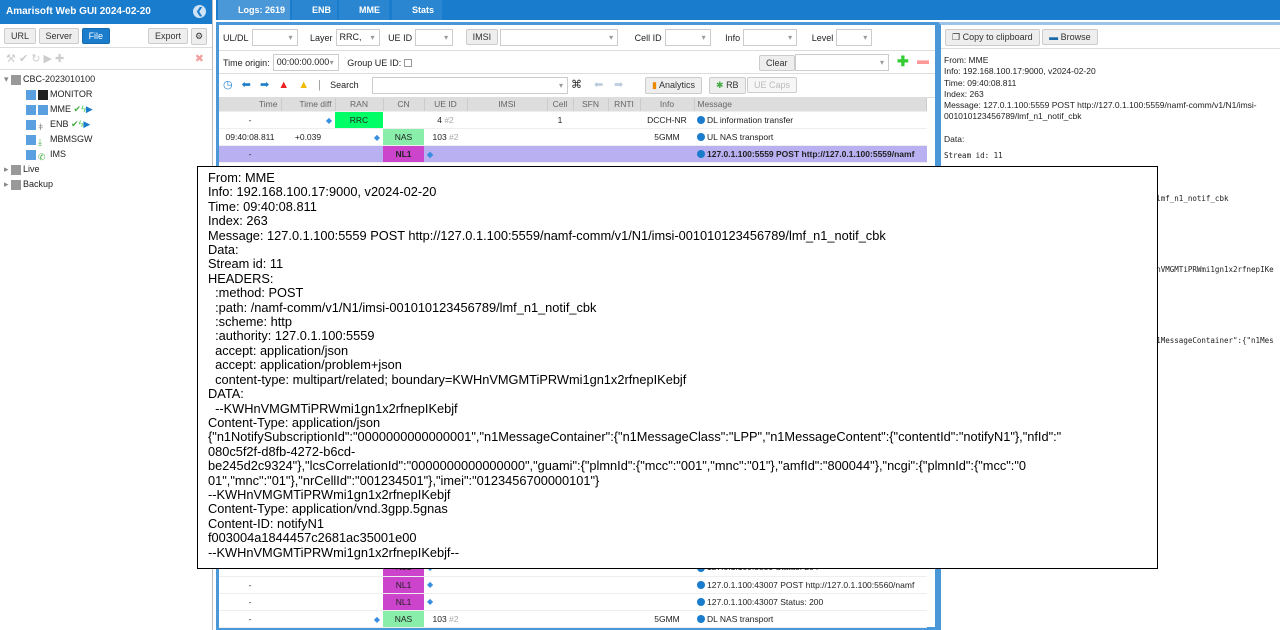 The image size is (1280, 630). Describe the element at coordinates (810, 105) in the screenshot. I see `col-message: Message` at that location.